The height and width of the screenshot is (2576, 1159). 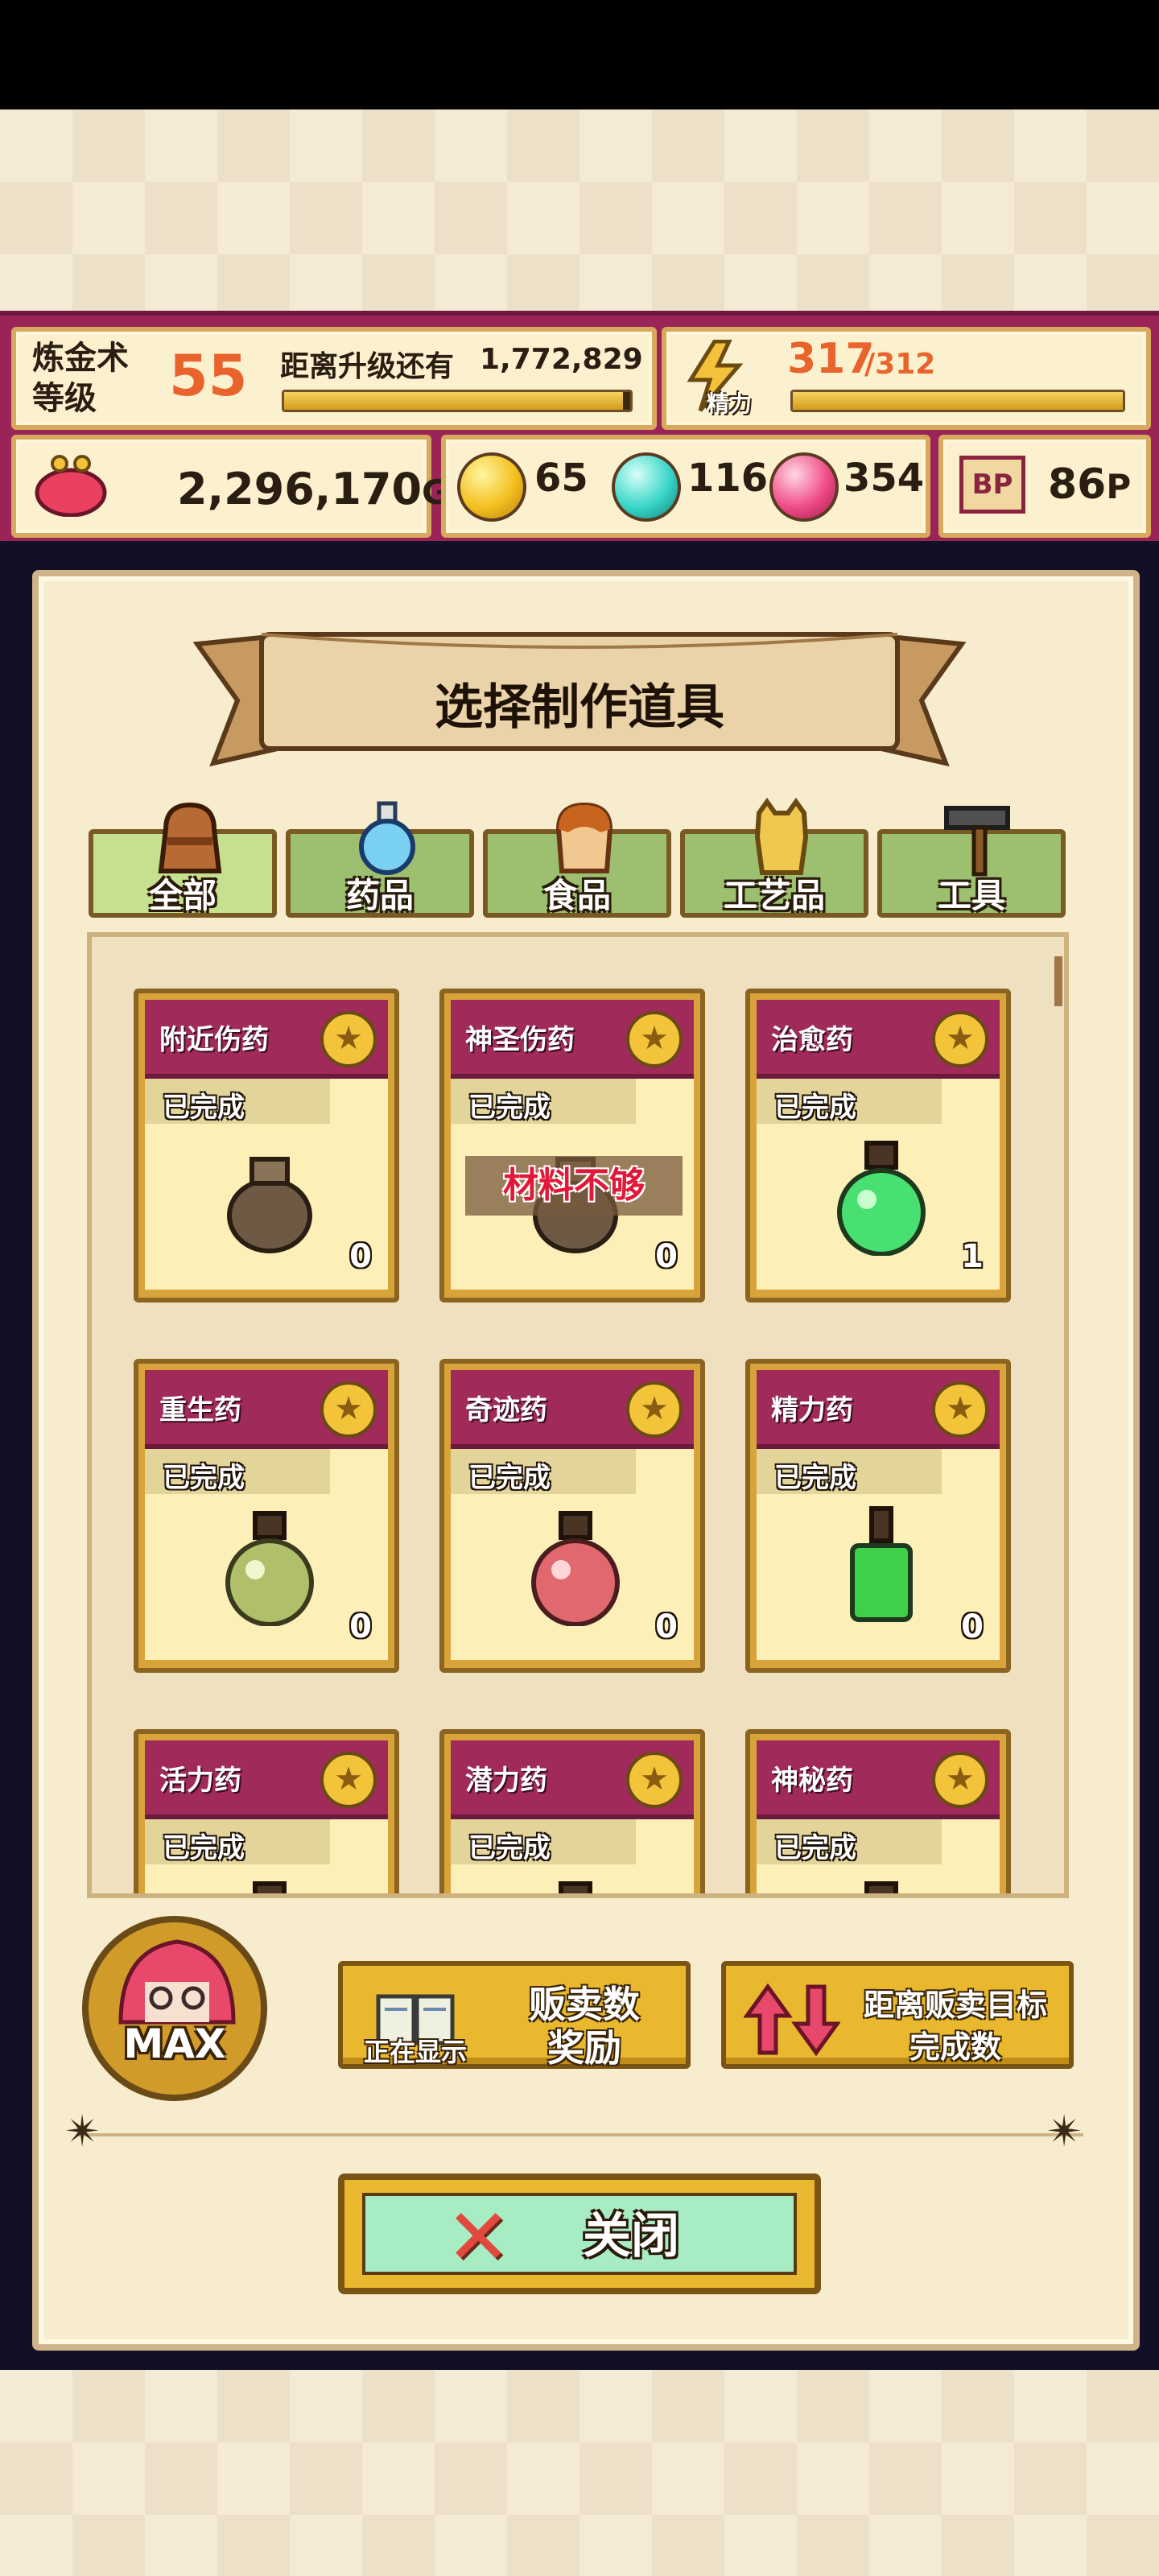 I want to click on max-label: MAX, so click(x=174, y=2044).